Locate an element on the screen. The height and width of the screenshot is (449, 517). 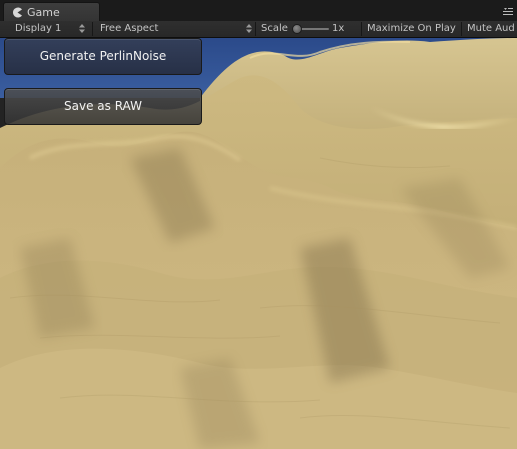
scale-slider-thumb is located at coordinates (297, 29).